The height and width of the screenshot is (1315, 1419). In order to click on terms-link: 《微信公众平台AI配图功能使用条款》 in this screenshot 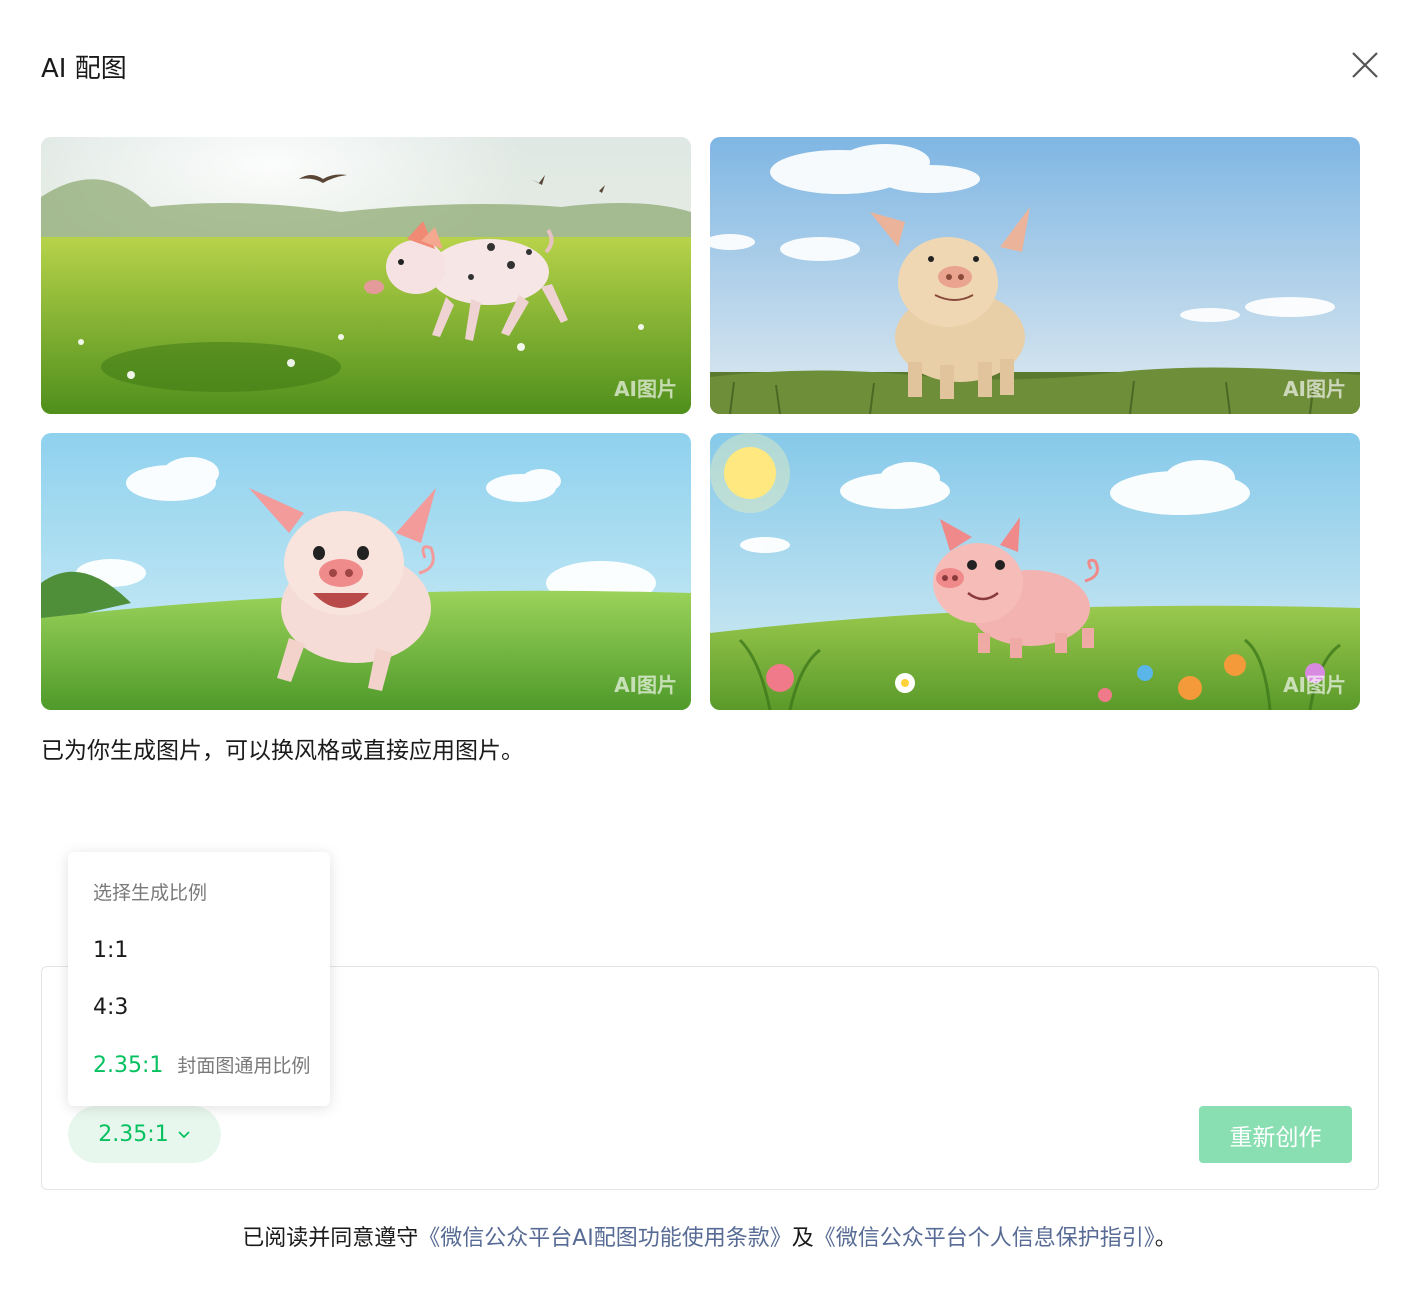, I will do `click(605, 1238)`.